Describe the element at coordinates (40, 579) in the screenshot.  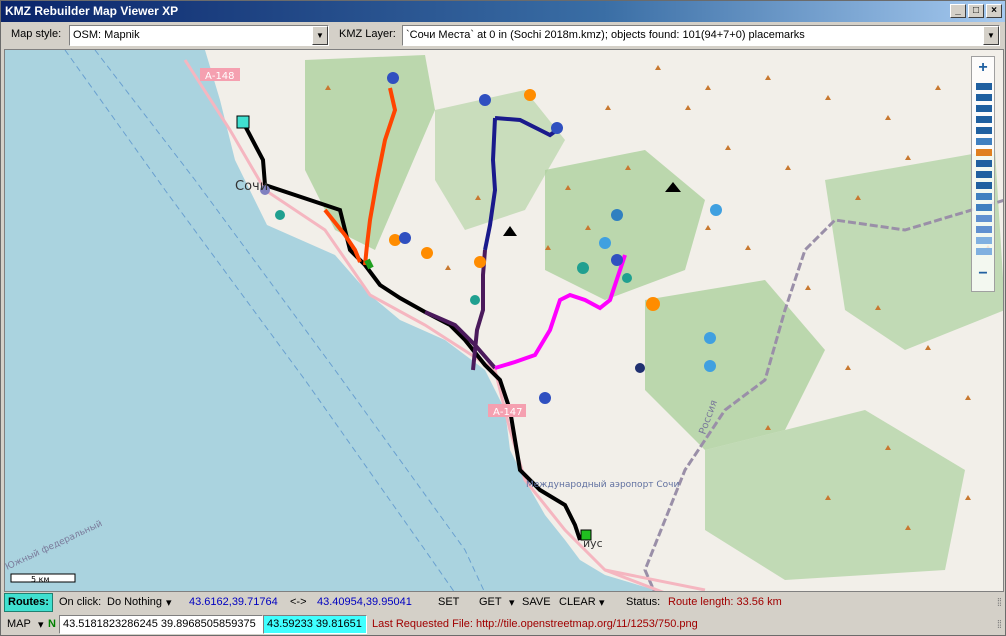
I see `scale-label: 5 км` at that location.